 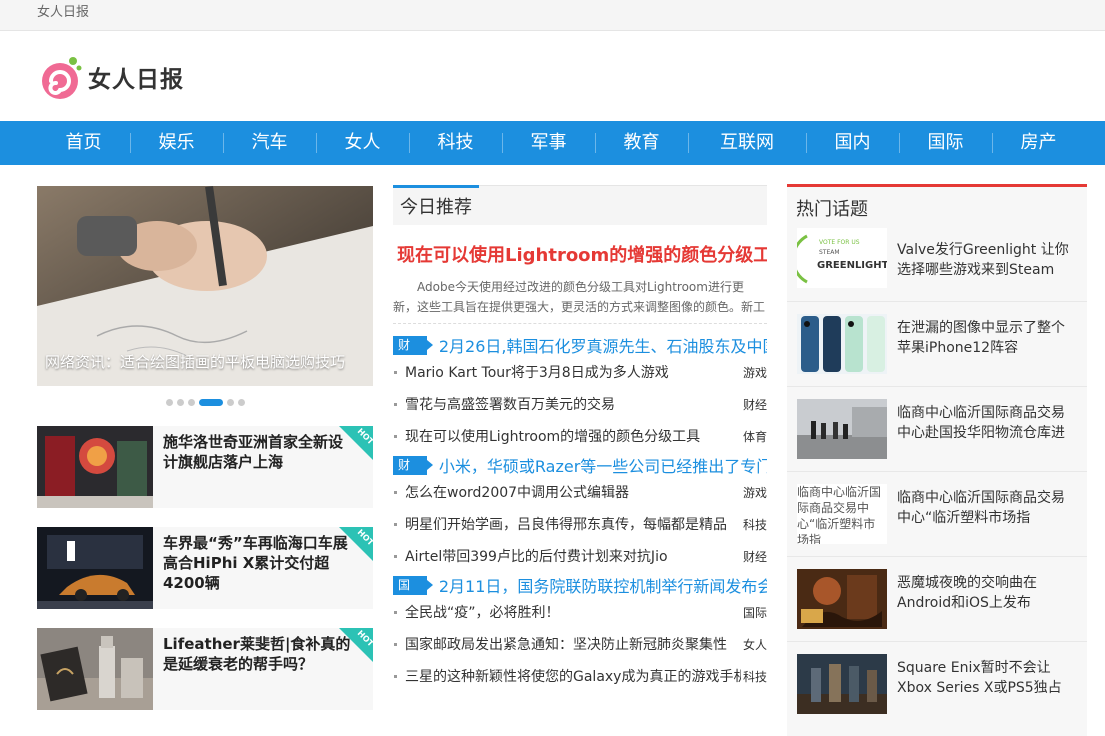 I want to click on hot-topic-title: 临商中心临沂国际商品交易中心“临沂塑料市场指, so click(x=987, y=508).